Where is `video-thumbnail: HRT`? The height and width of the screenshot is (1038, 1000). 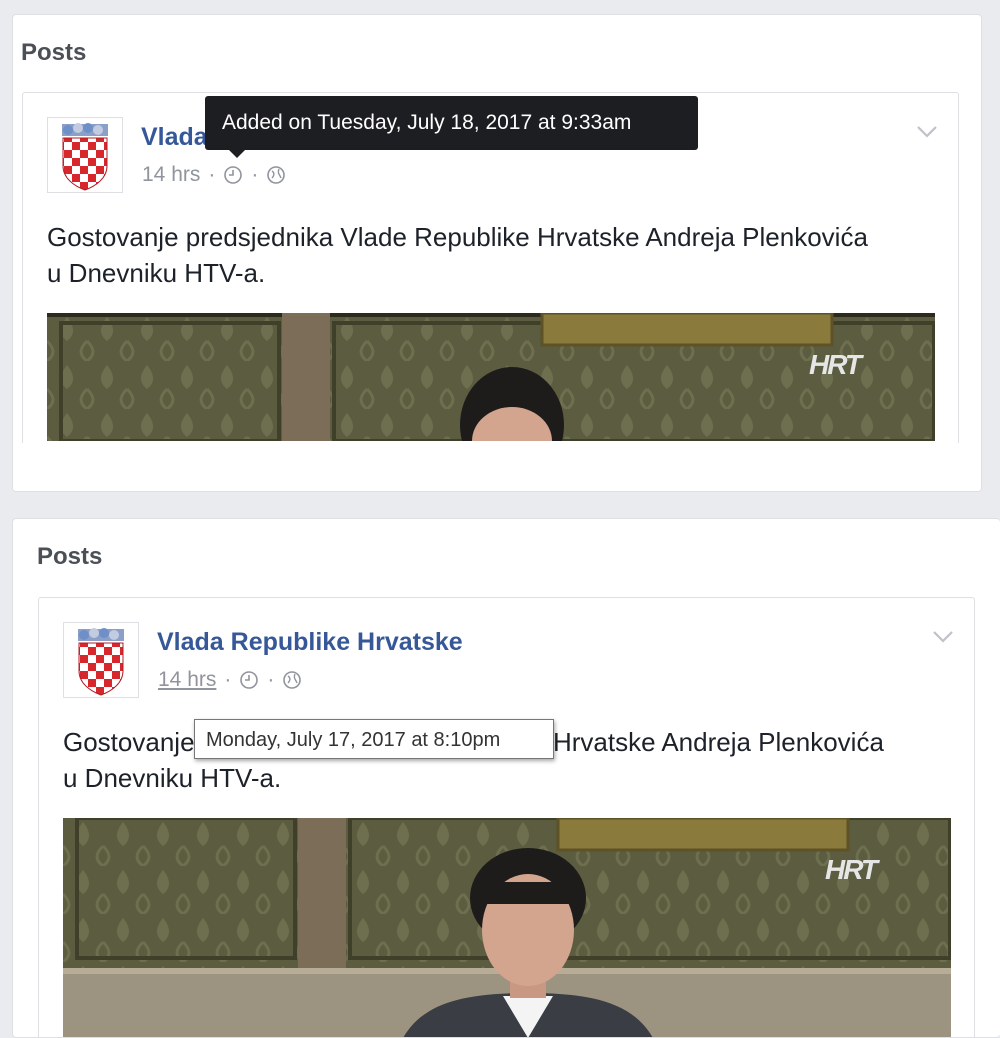 video-thumbnail: HRT is located at coordinates (491, 377).